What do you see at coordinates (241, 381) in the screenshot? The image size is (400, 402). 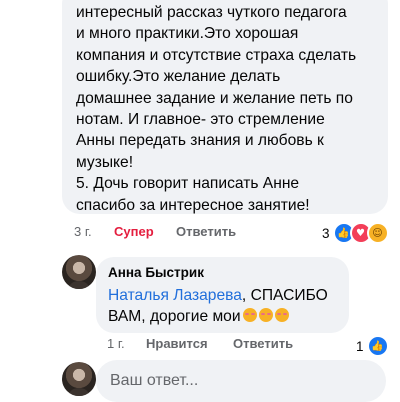 I see `reply-input` at bounding box center [241, 381].